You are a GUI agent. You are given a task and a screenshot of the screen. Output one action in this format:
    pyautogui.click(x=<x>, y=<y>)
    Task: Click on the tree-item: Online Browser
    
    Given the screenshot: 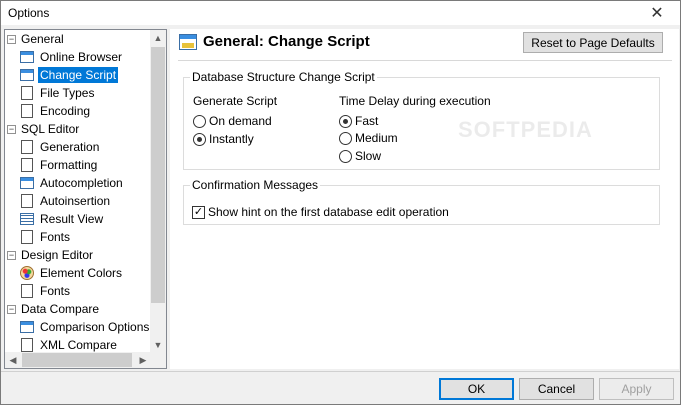 What is the action you would take?
    pyautogui.click(x=71, y=57)
    